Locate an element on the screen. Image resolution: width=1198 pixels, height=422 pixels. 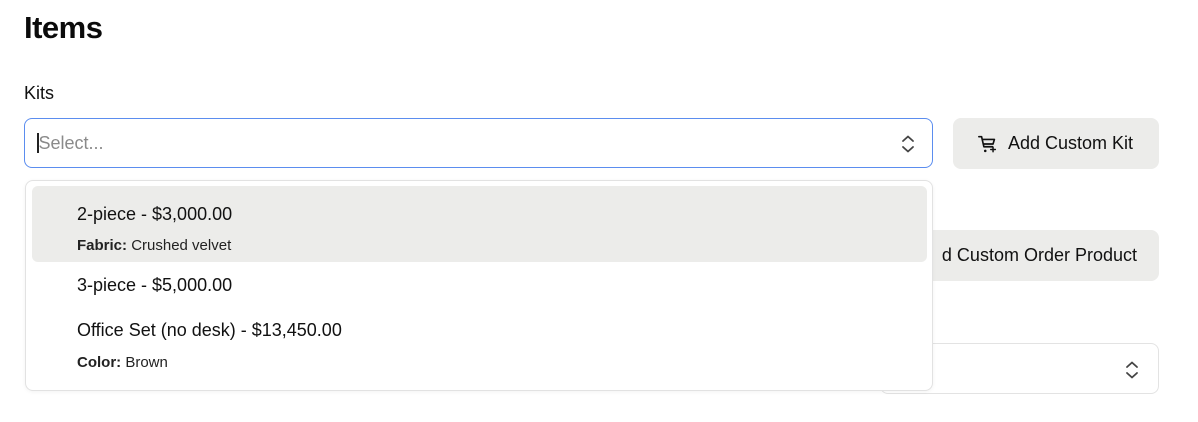
kit-option-meta: Fabric: Crushed velvet is located at coordinates (154, 245).